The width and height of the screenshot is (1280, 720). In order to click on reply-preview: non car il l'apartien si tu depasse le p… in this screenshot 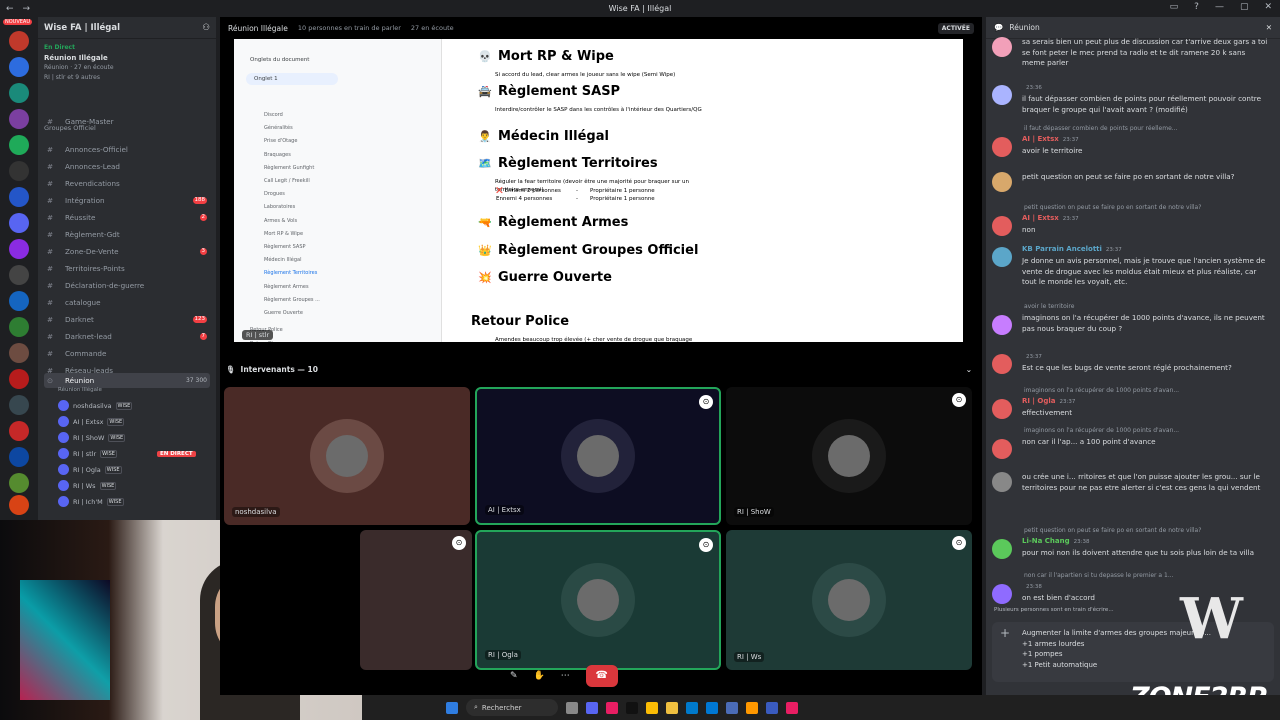, I will do `click(1144, 575)`.